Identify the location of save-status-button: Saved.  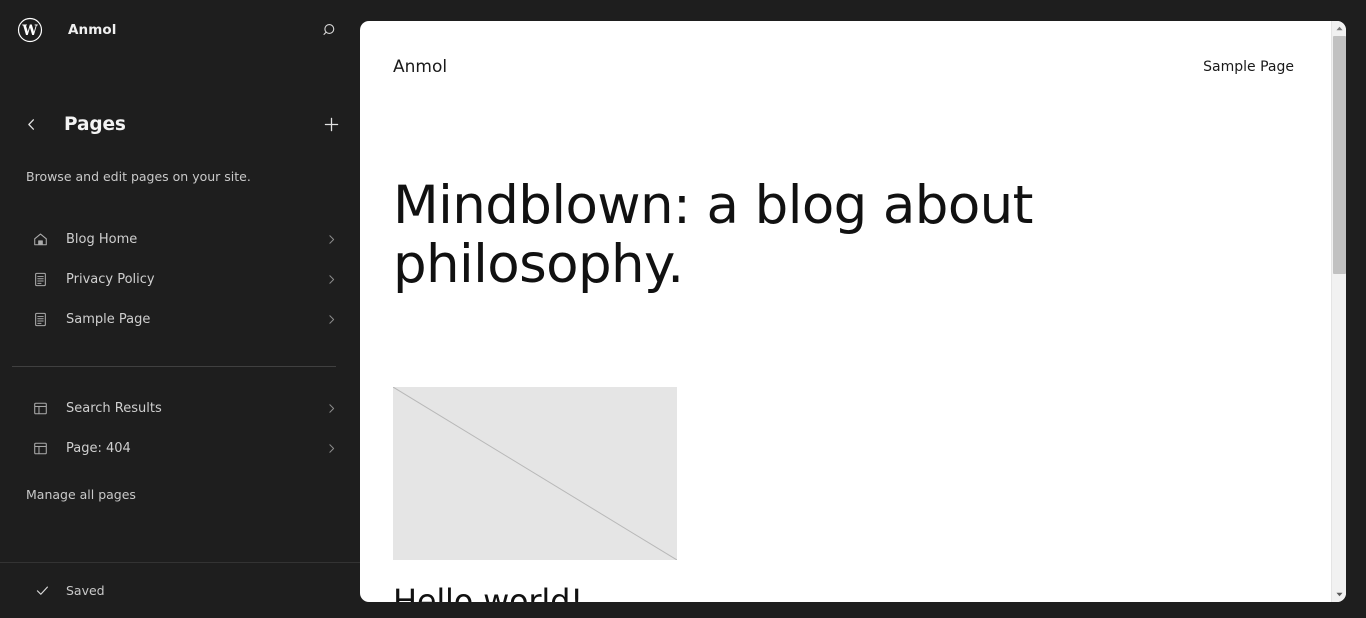
(180, 590).